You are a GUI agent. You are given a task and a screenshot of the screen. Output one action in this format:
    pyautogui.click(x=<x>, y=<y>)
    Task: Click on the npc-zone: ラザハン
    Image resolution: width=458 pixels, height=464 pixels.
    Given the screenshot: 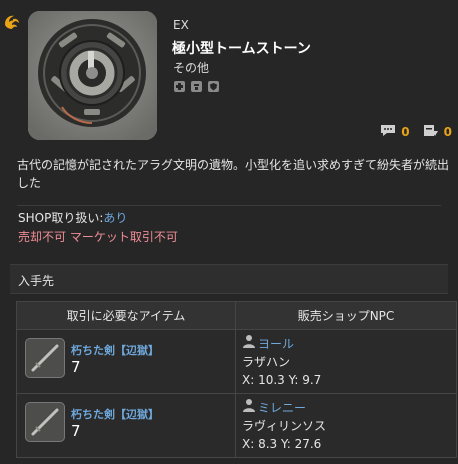 What is the action you would take?
    pyautogui.click(x=266, y=362)
    